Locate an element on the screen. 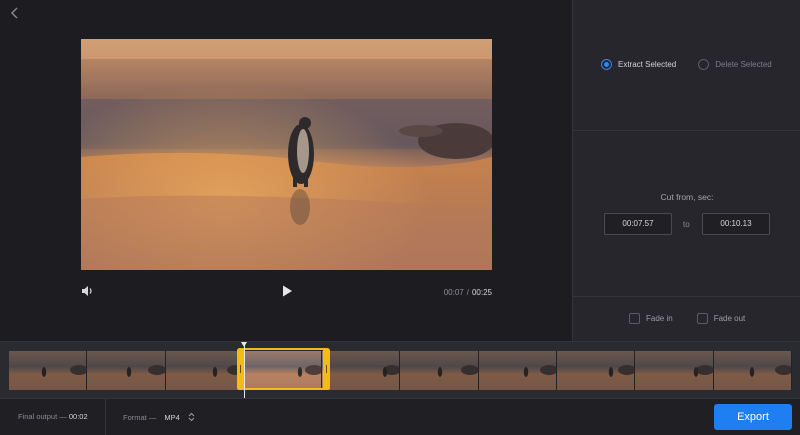 The width and height of the screenshot is (800, 435). final-output: Final output — 00:02 is located at coordinates (53, 416).